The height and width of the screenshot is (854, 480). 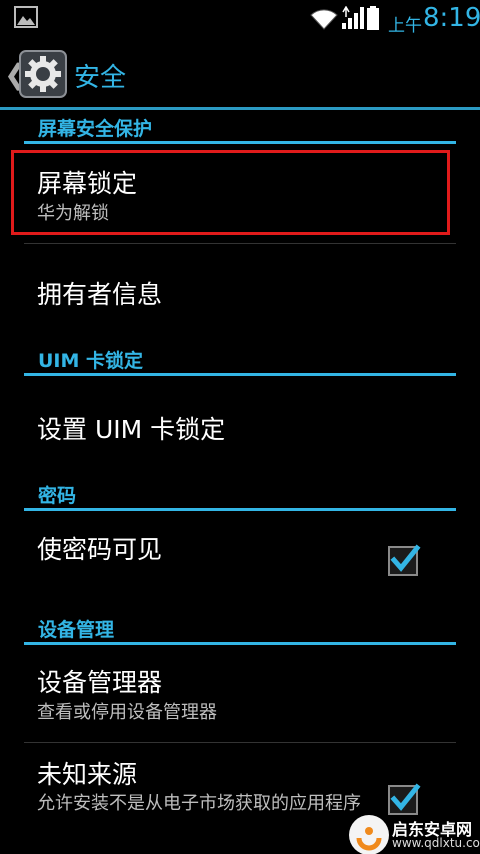 I want to click on show-password-item: 使密码可见, so click(x=240, y=562).